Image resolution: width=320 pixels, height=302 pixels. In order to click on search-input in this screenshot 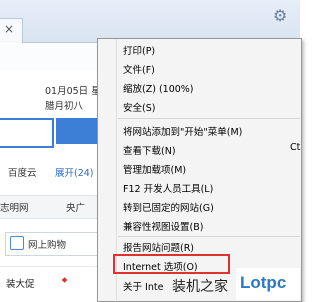, I will do `click(27, 133)`.